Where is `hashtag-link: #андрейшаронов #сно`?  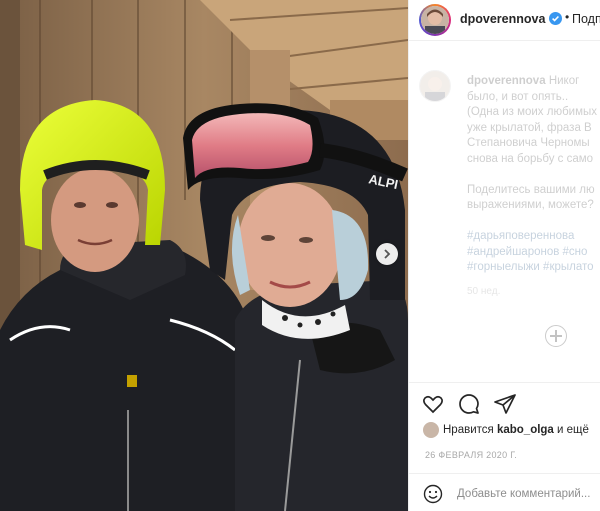 hashtag-link: #андрейшаронов #сно is located at coordinates (533, 253).